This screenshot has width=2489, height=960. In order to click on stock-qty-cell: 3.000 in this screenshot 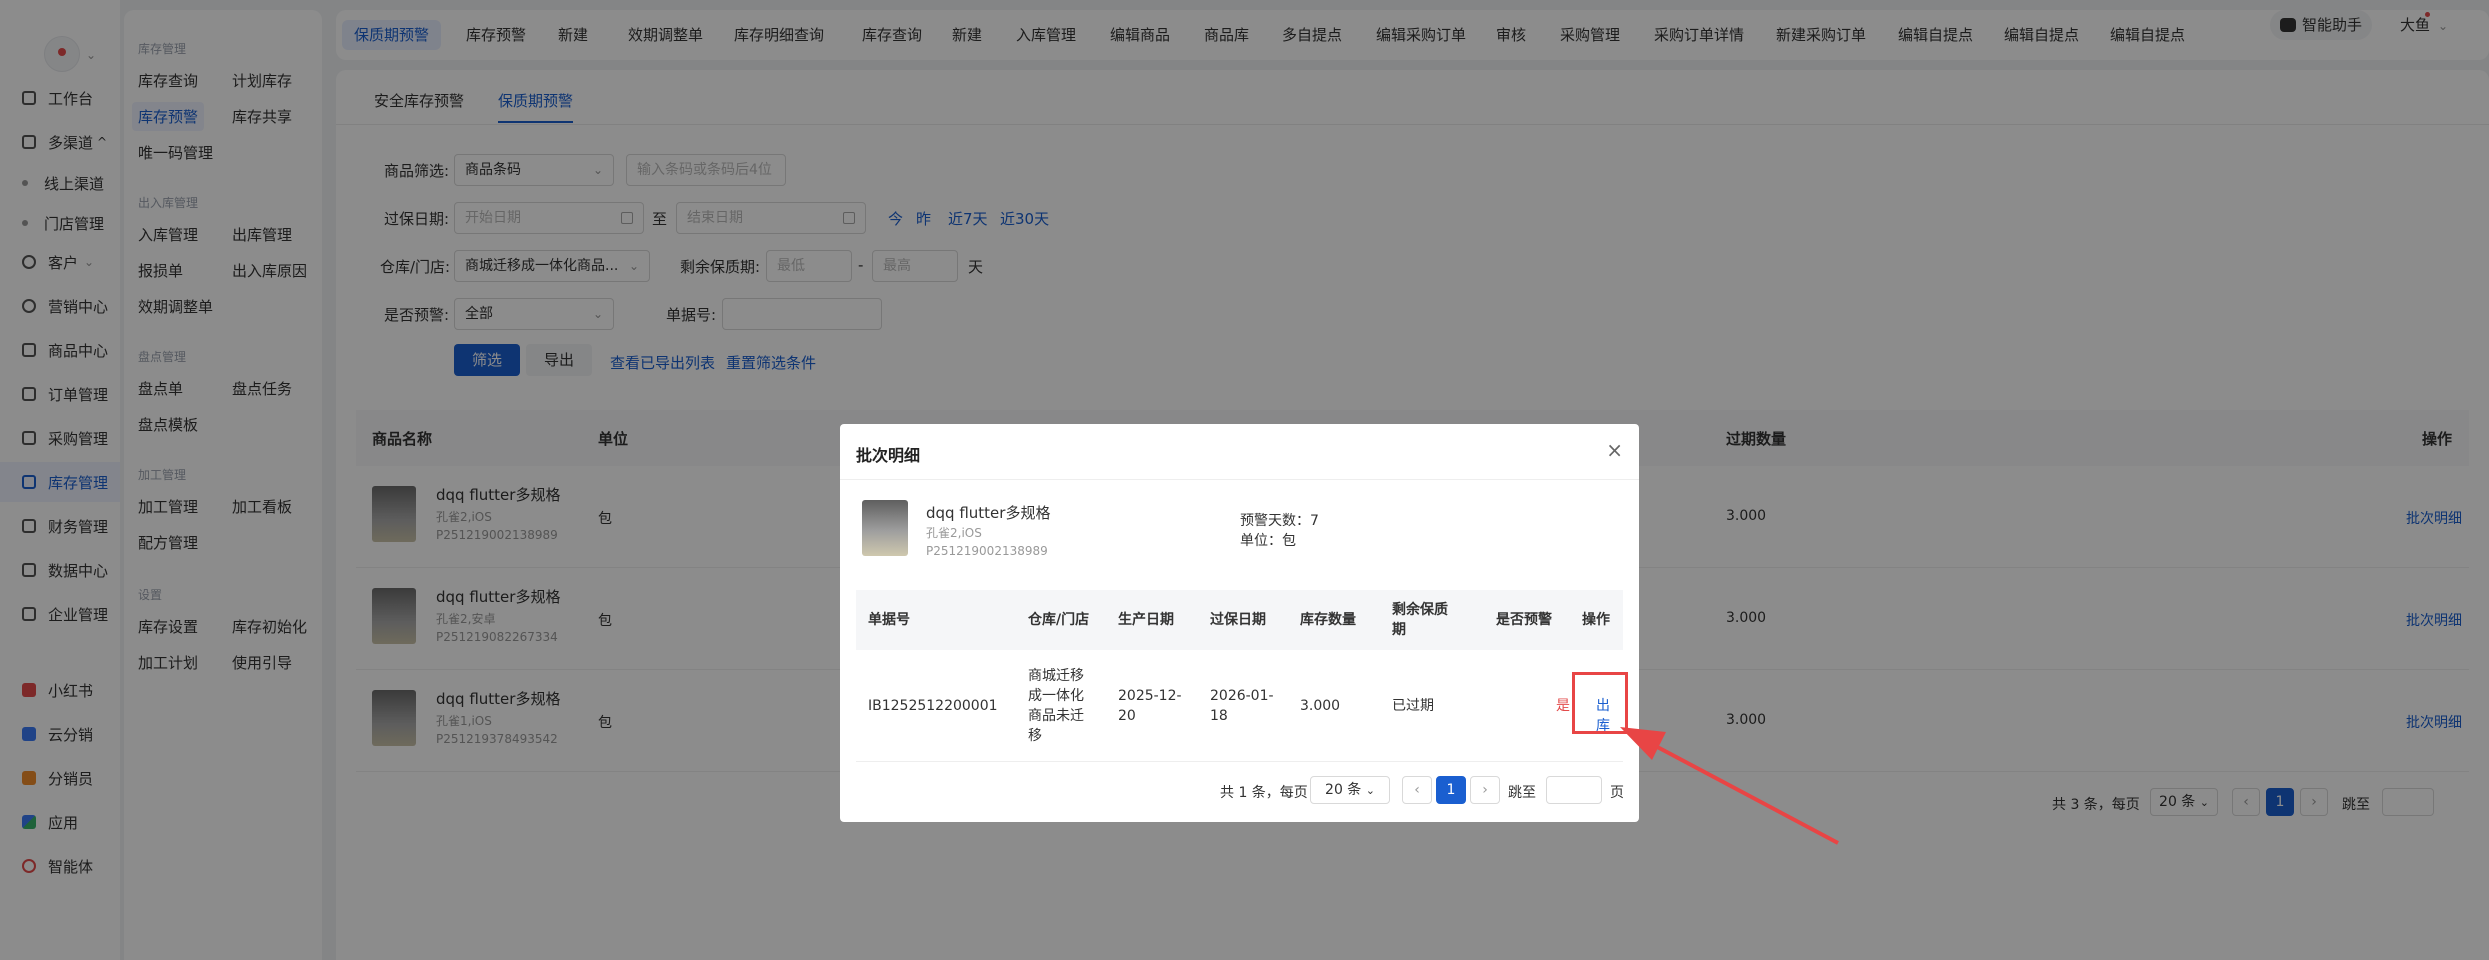, I will do `click(1320, 706)`.